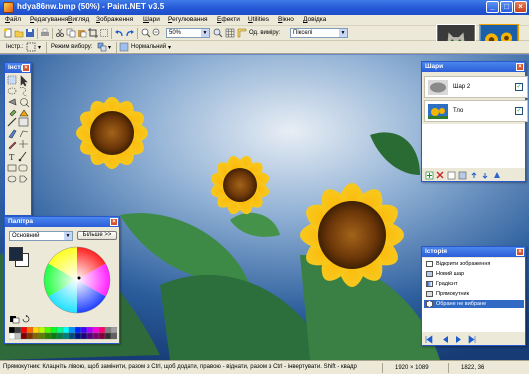 Image resolution: width=529 pixels, height=374 pixels. Describe the element at coordinates (157, 33) in the screenshot. I see `zoom-out-icon` at that location.